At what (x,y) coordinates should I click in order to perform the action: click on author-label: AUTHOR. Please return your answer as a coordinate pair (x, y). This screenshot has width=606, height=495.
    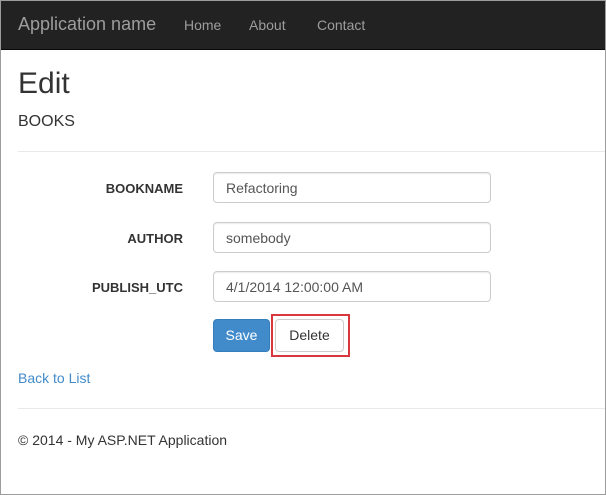
    Looking at the image, I should click on (155, 238).